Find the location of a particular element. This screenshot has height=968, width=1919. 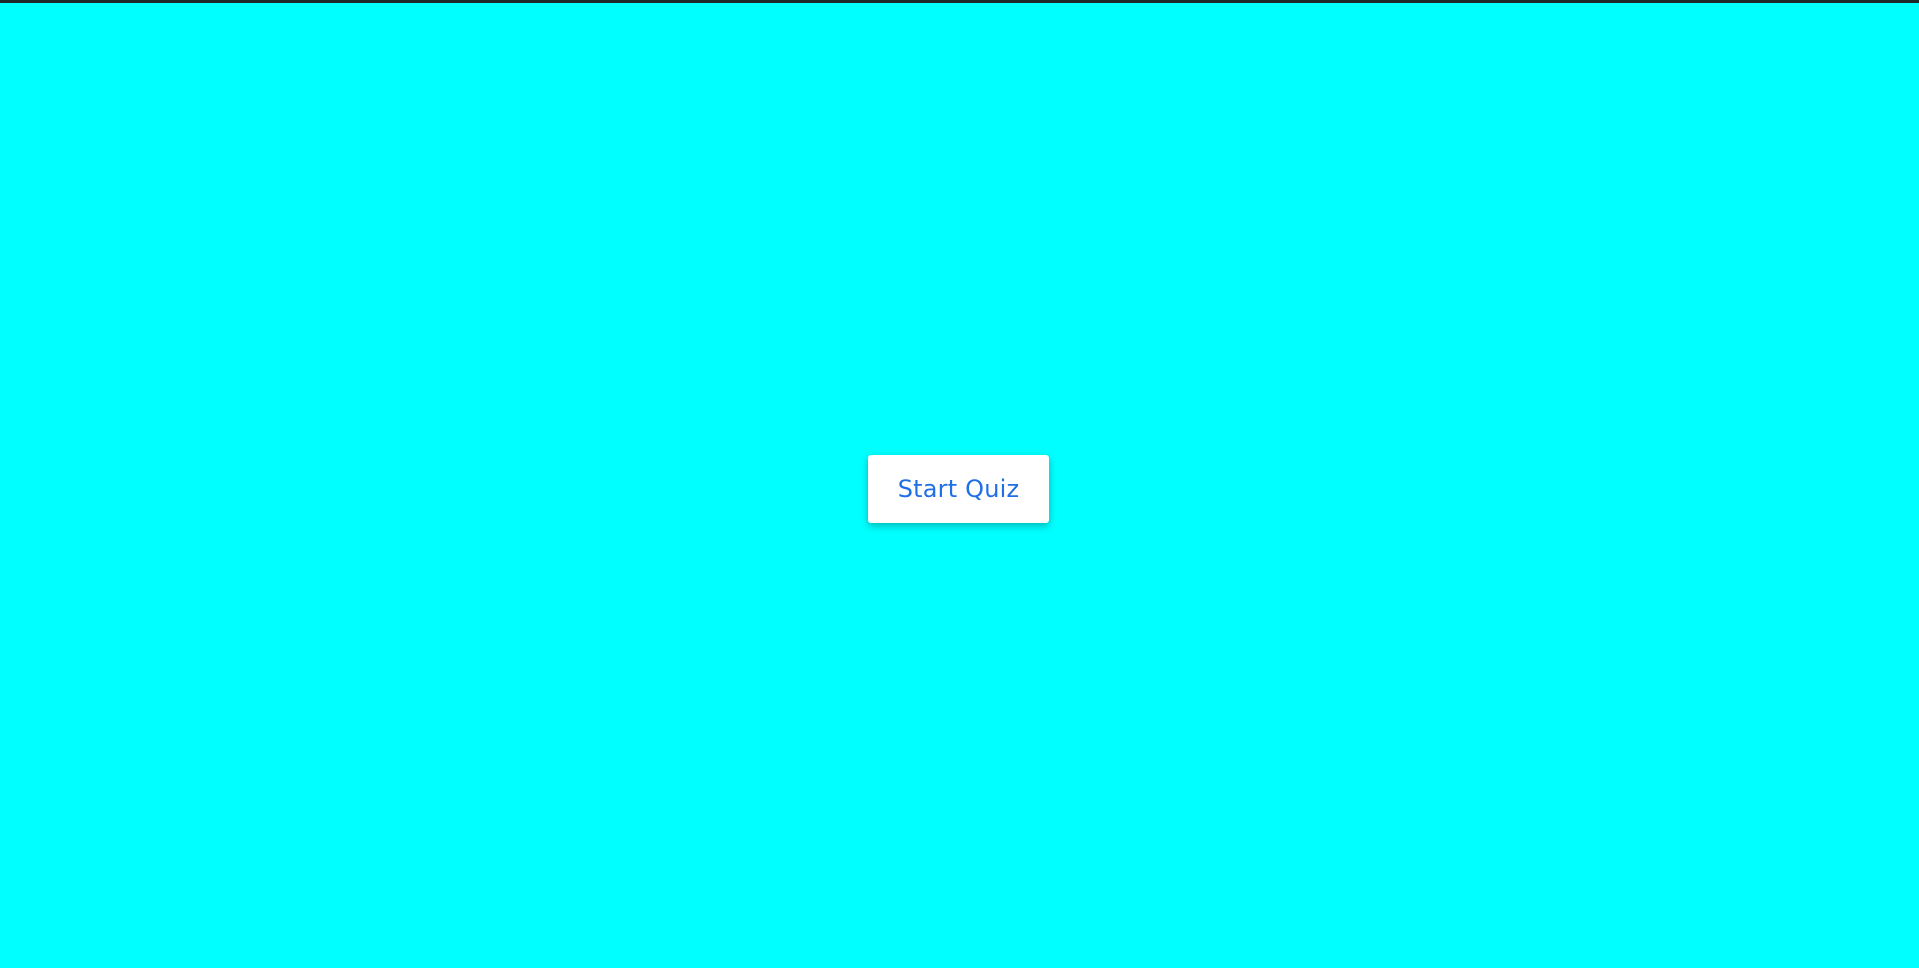

start-quiz-button: Start Quiz is located at coordinates (958, 489).